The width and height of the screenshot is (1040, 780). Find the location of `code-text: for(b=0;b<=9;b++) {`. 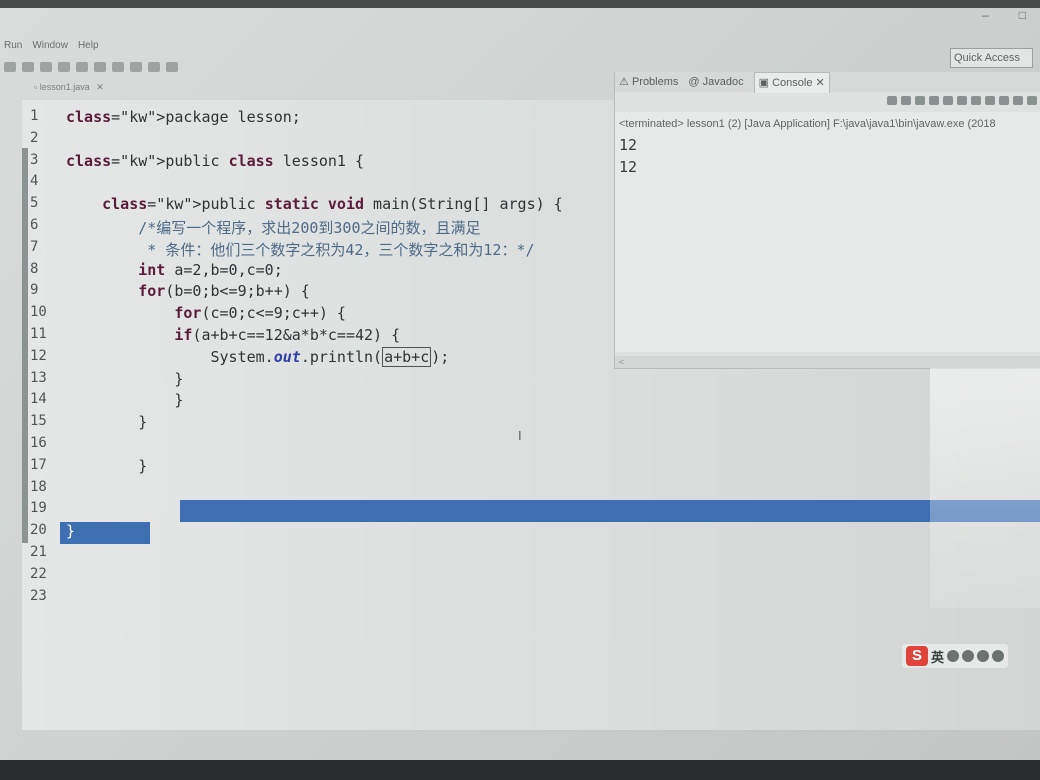

code-text: for(b=0;b<=9;b++) { is located at coordinates (224, 291).